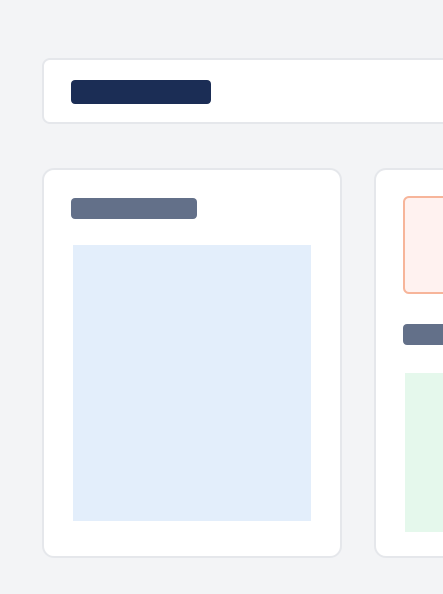 The image size is (443, 594). What do you see at coordinates (423, 245) in the screenshot?
I see `right-card-alert-box` at bounding box center [423, 245].